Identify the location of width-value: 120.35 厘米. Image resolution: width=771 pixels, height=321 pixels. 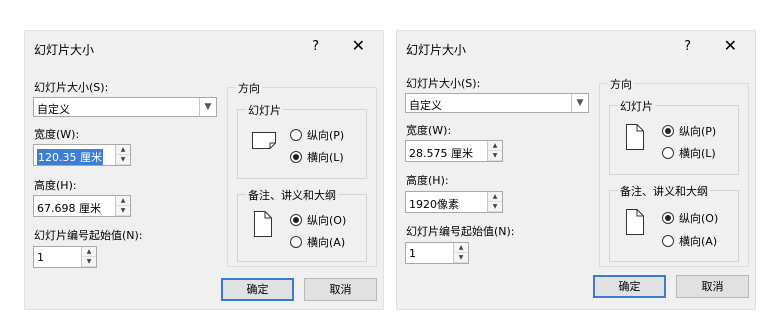
(70, 157).